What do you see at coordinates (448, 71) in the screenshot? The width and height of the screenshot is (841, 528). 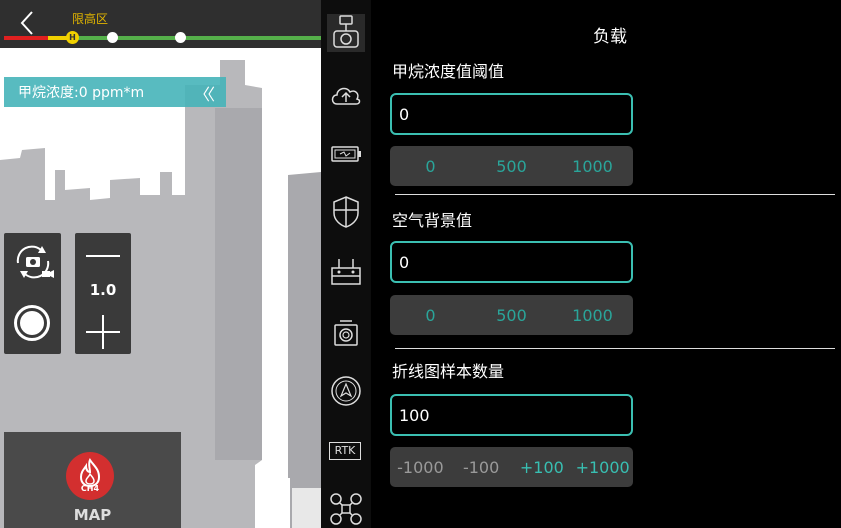 I see `methane-threshold-title: 甲烷浓度值阈值` at bounding box center [448, 71].